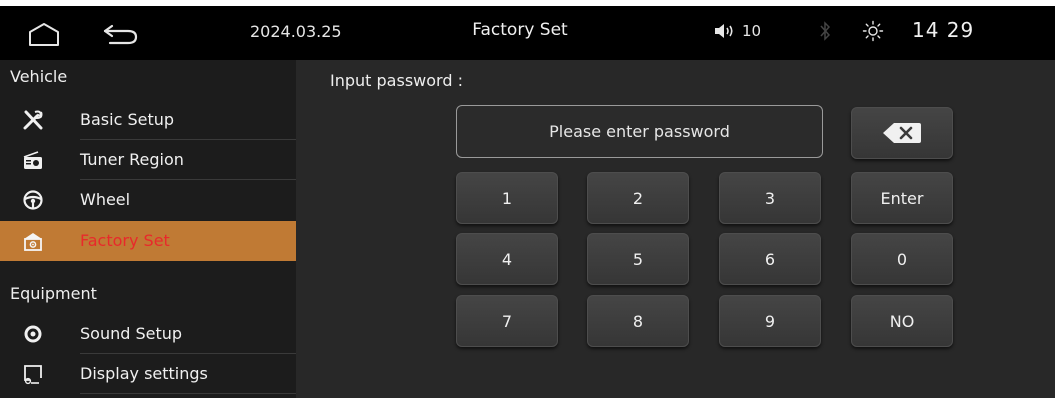 This screenshot has width=1055, height=398. I want to click on home-icon, so click(44, 34).